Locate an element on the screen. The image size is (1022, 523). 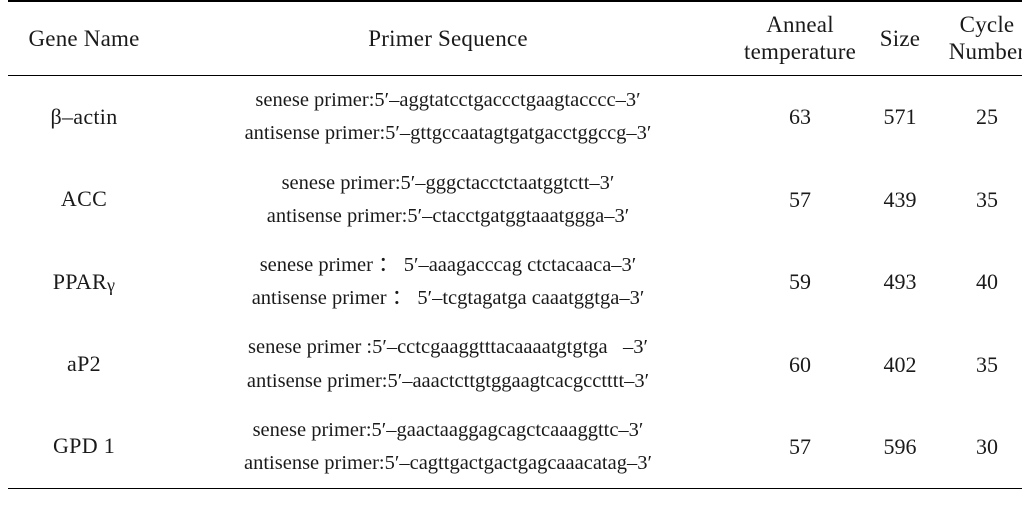
cycle-number-cell: 25 is located at coordinates (987, 117).